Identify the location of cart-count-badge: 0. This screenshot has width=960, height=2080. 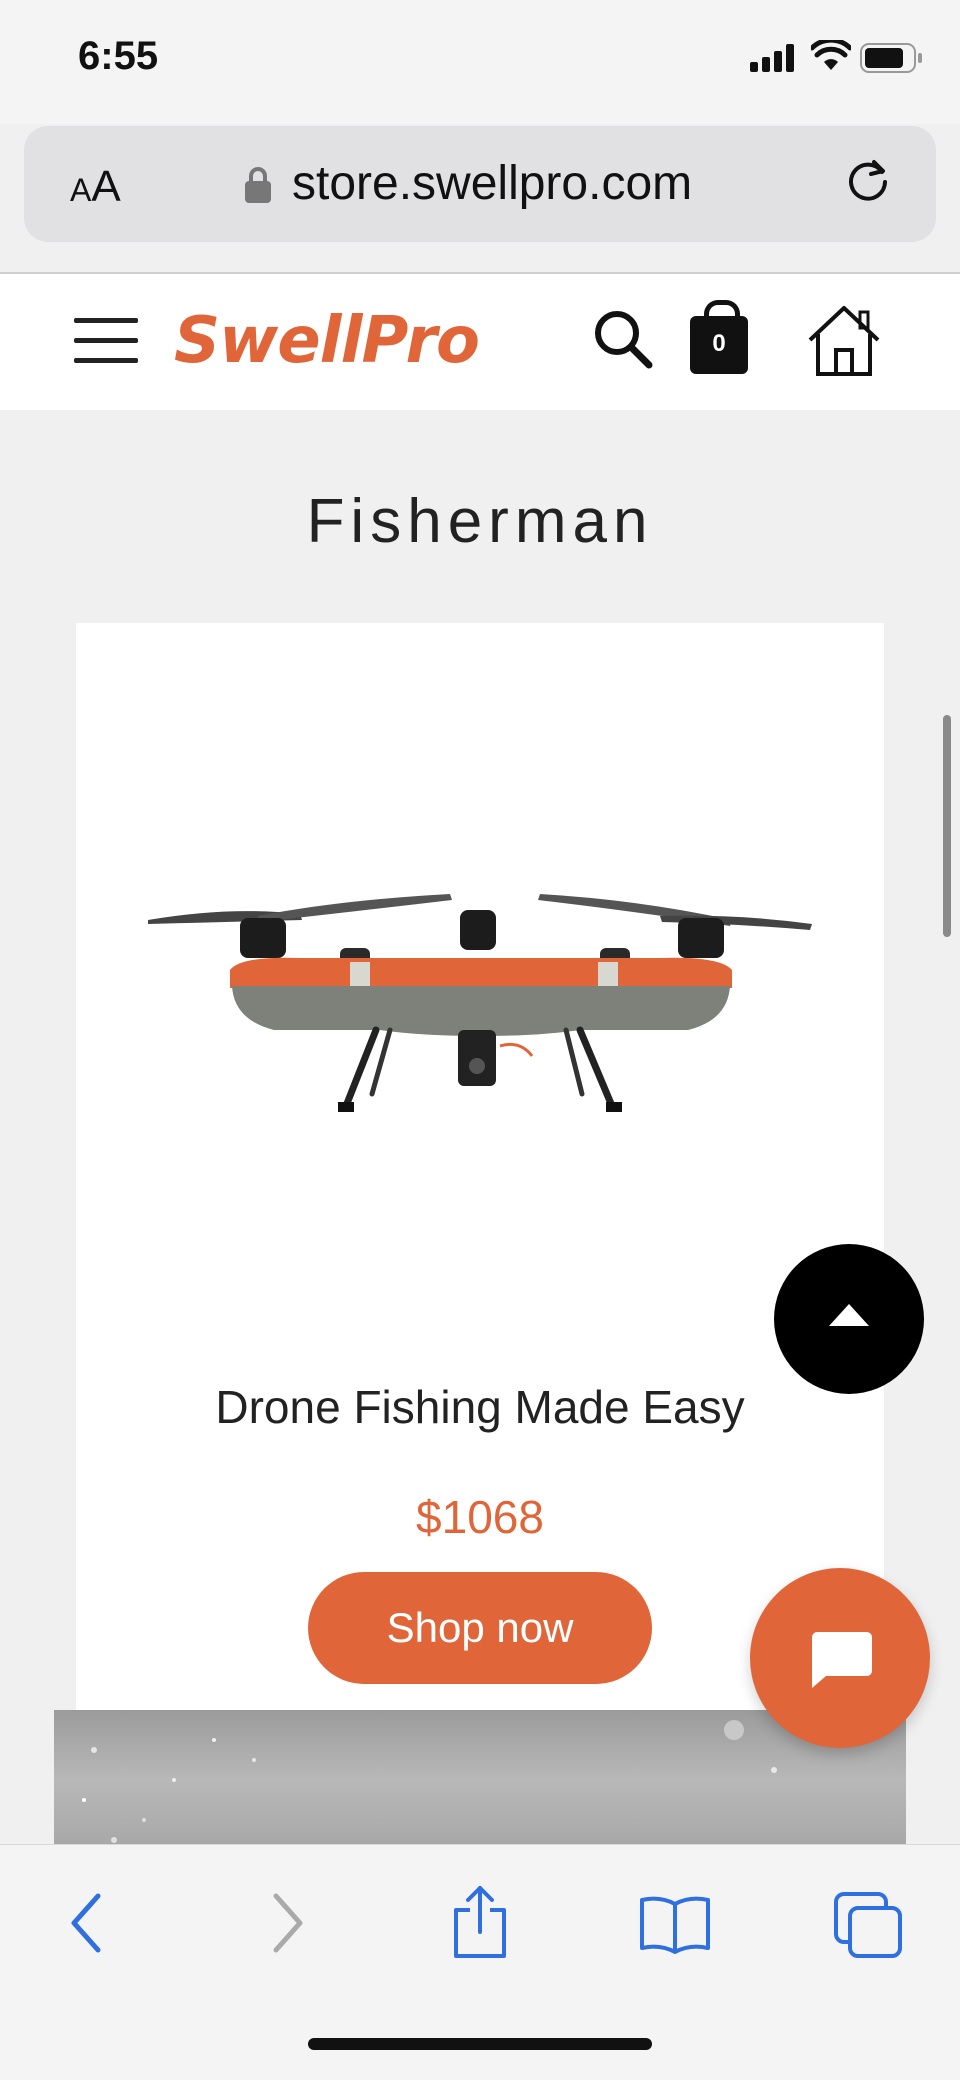
(719, 343).